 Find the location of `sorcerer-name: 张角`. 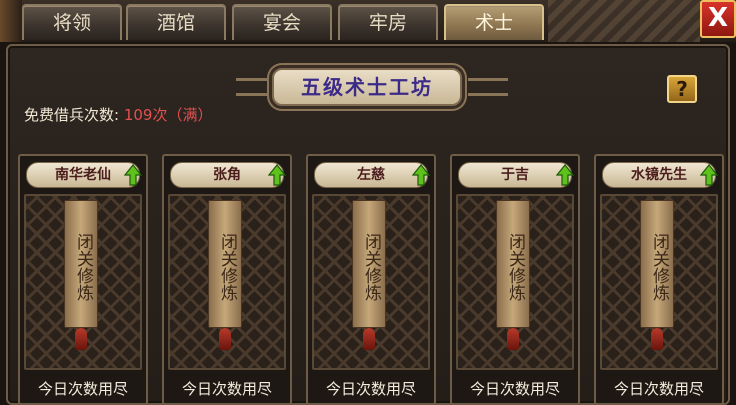

sorcerer-name: 张角 is located at coordinates (227, 175).